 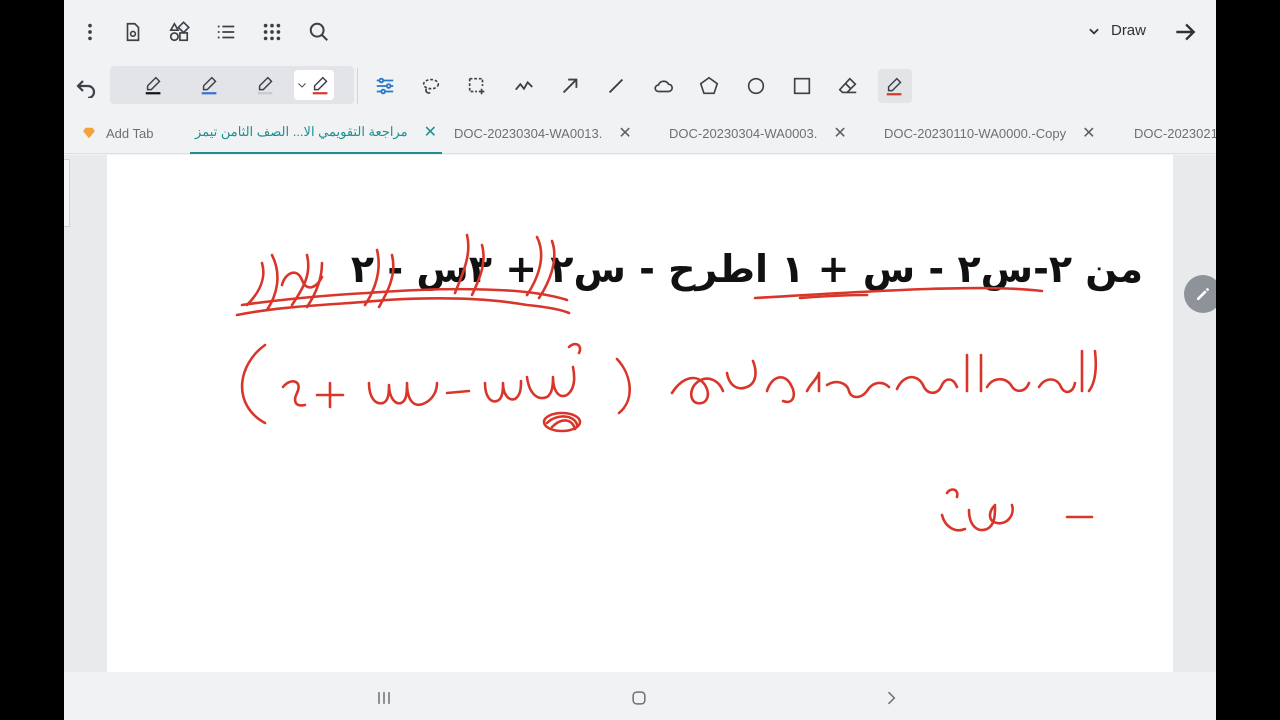 I want to click on pentagon-icon, so click(x=709, y=86).